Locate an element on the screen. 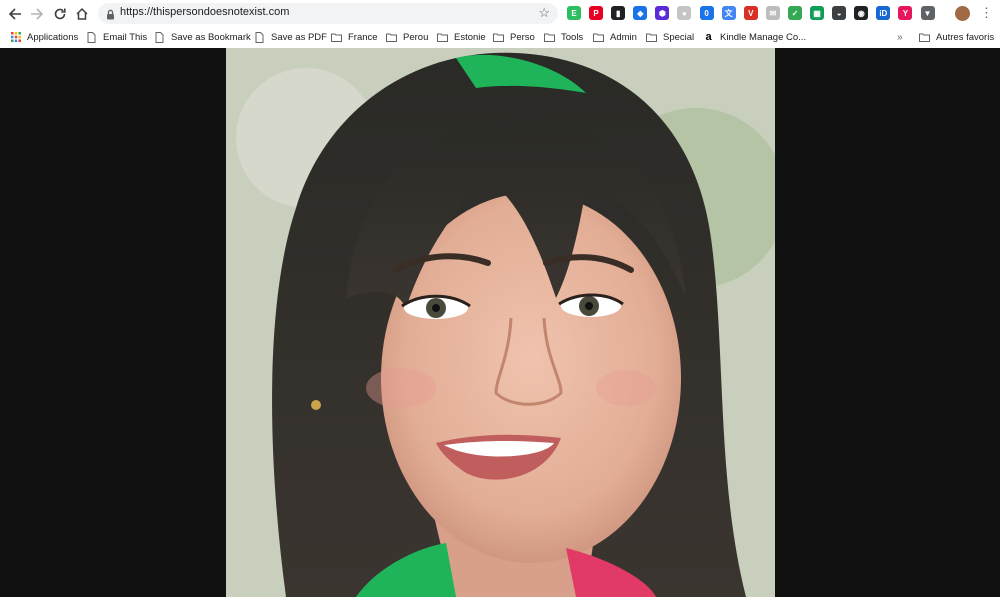  forward-button is located at coordinates (37, 14).